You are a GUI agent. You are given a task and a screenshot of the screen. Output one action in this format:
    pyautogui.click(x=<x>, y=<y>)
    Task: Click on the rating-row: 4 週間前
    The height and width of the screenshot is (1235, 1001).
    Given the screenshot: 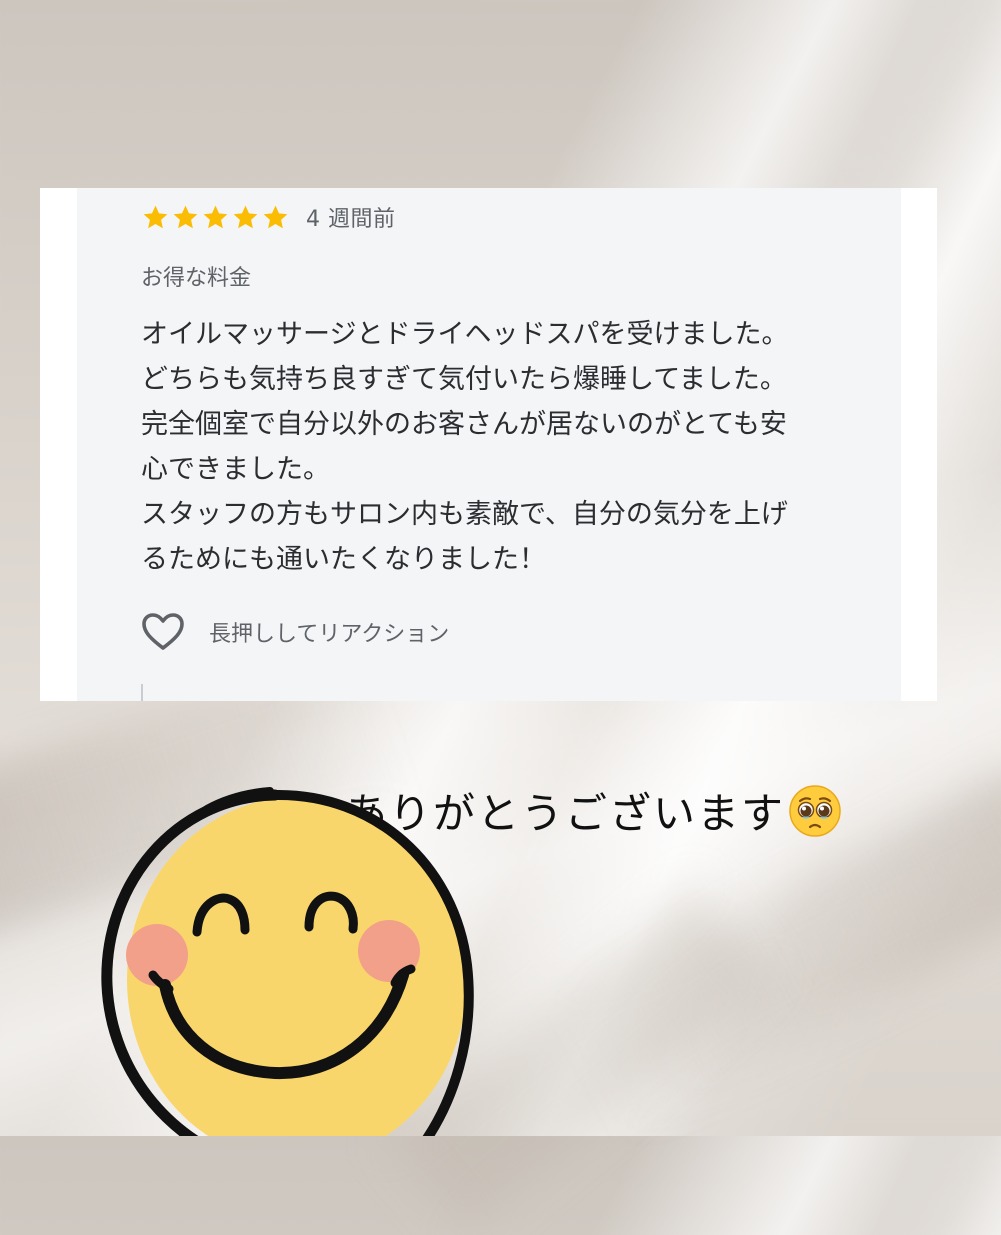 What is the action you would take?
    pyautogui.click(x=268, y=217)
    